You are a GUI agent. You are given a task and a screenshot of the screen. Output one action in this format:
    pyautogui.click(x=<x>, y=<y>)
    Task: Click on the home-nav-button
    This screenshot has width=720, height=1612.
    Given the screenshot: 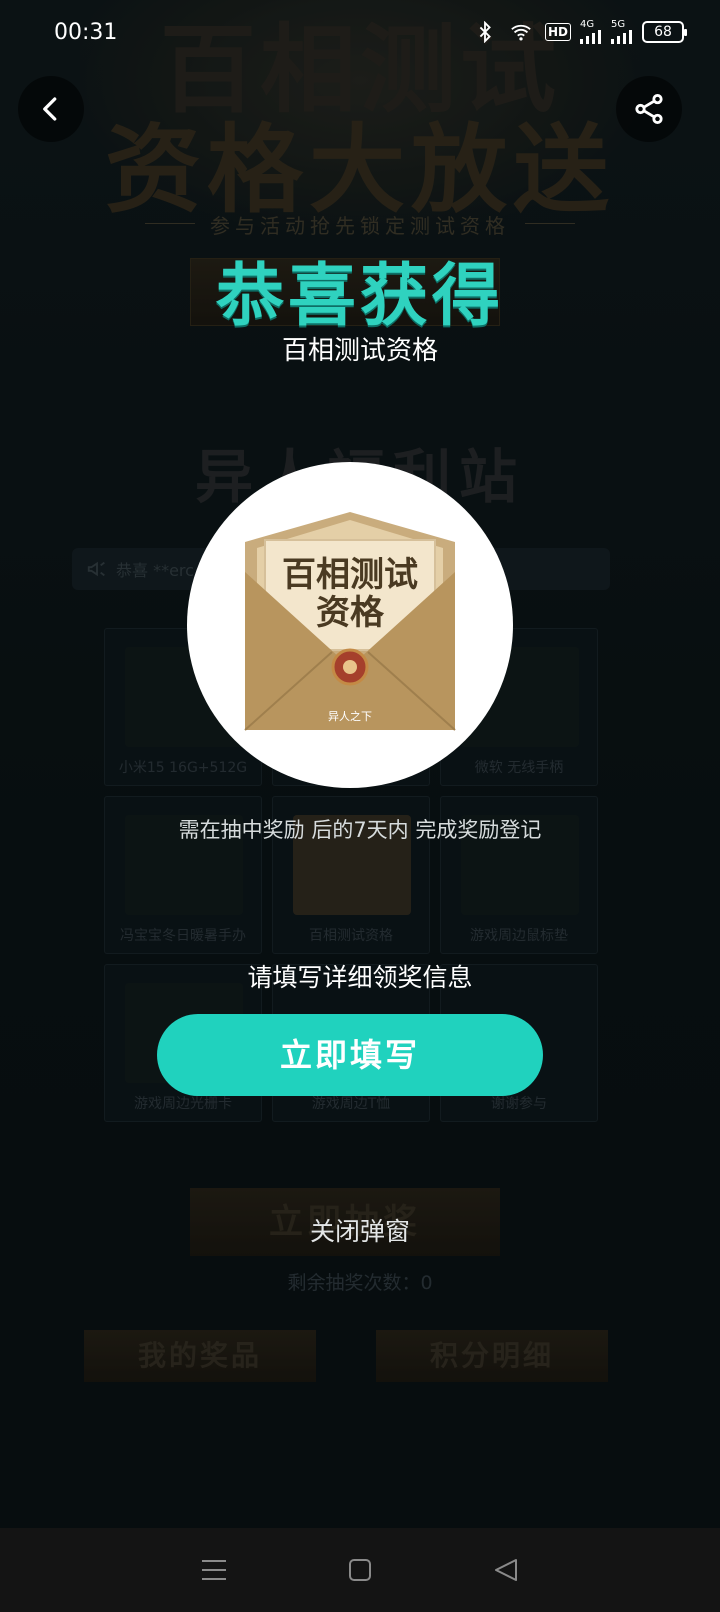 What is the action you would take?
    pyautogui.click(x=360, y=1570)
    